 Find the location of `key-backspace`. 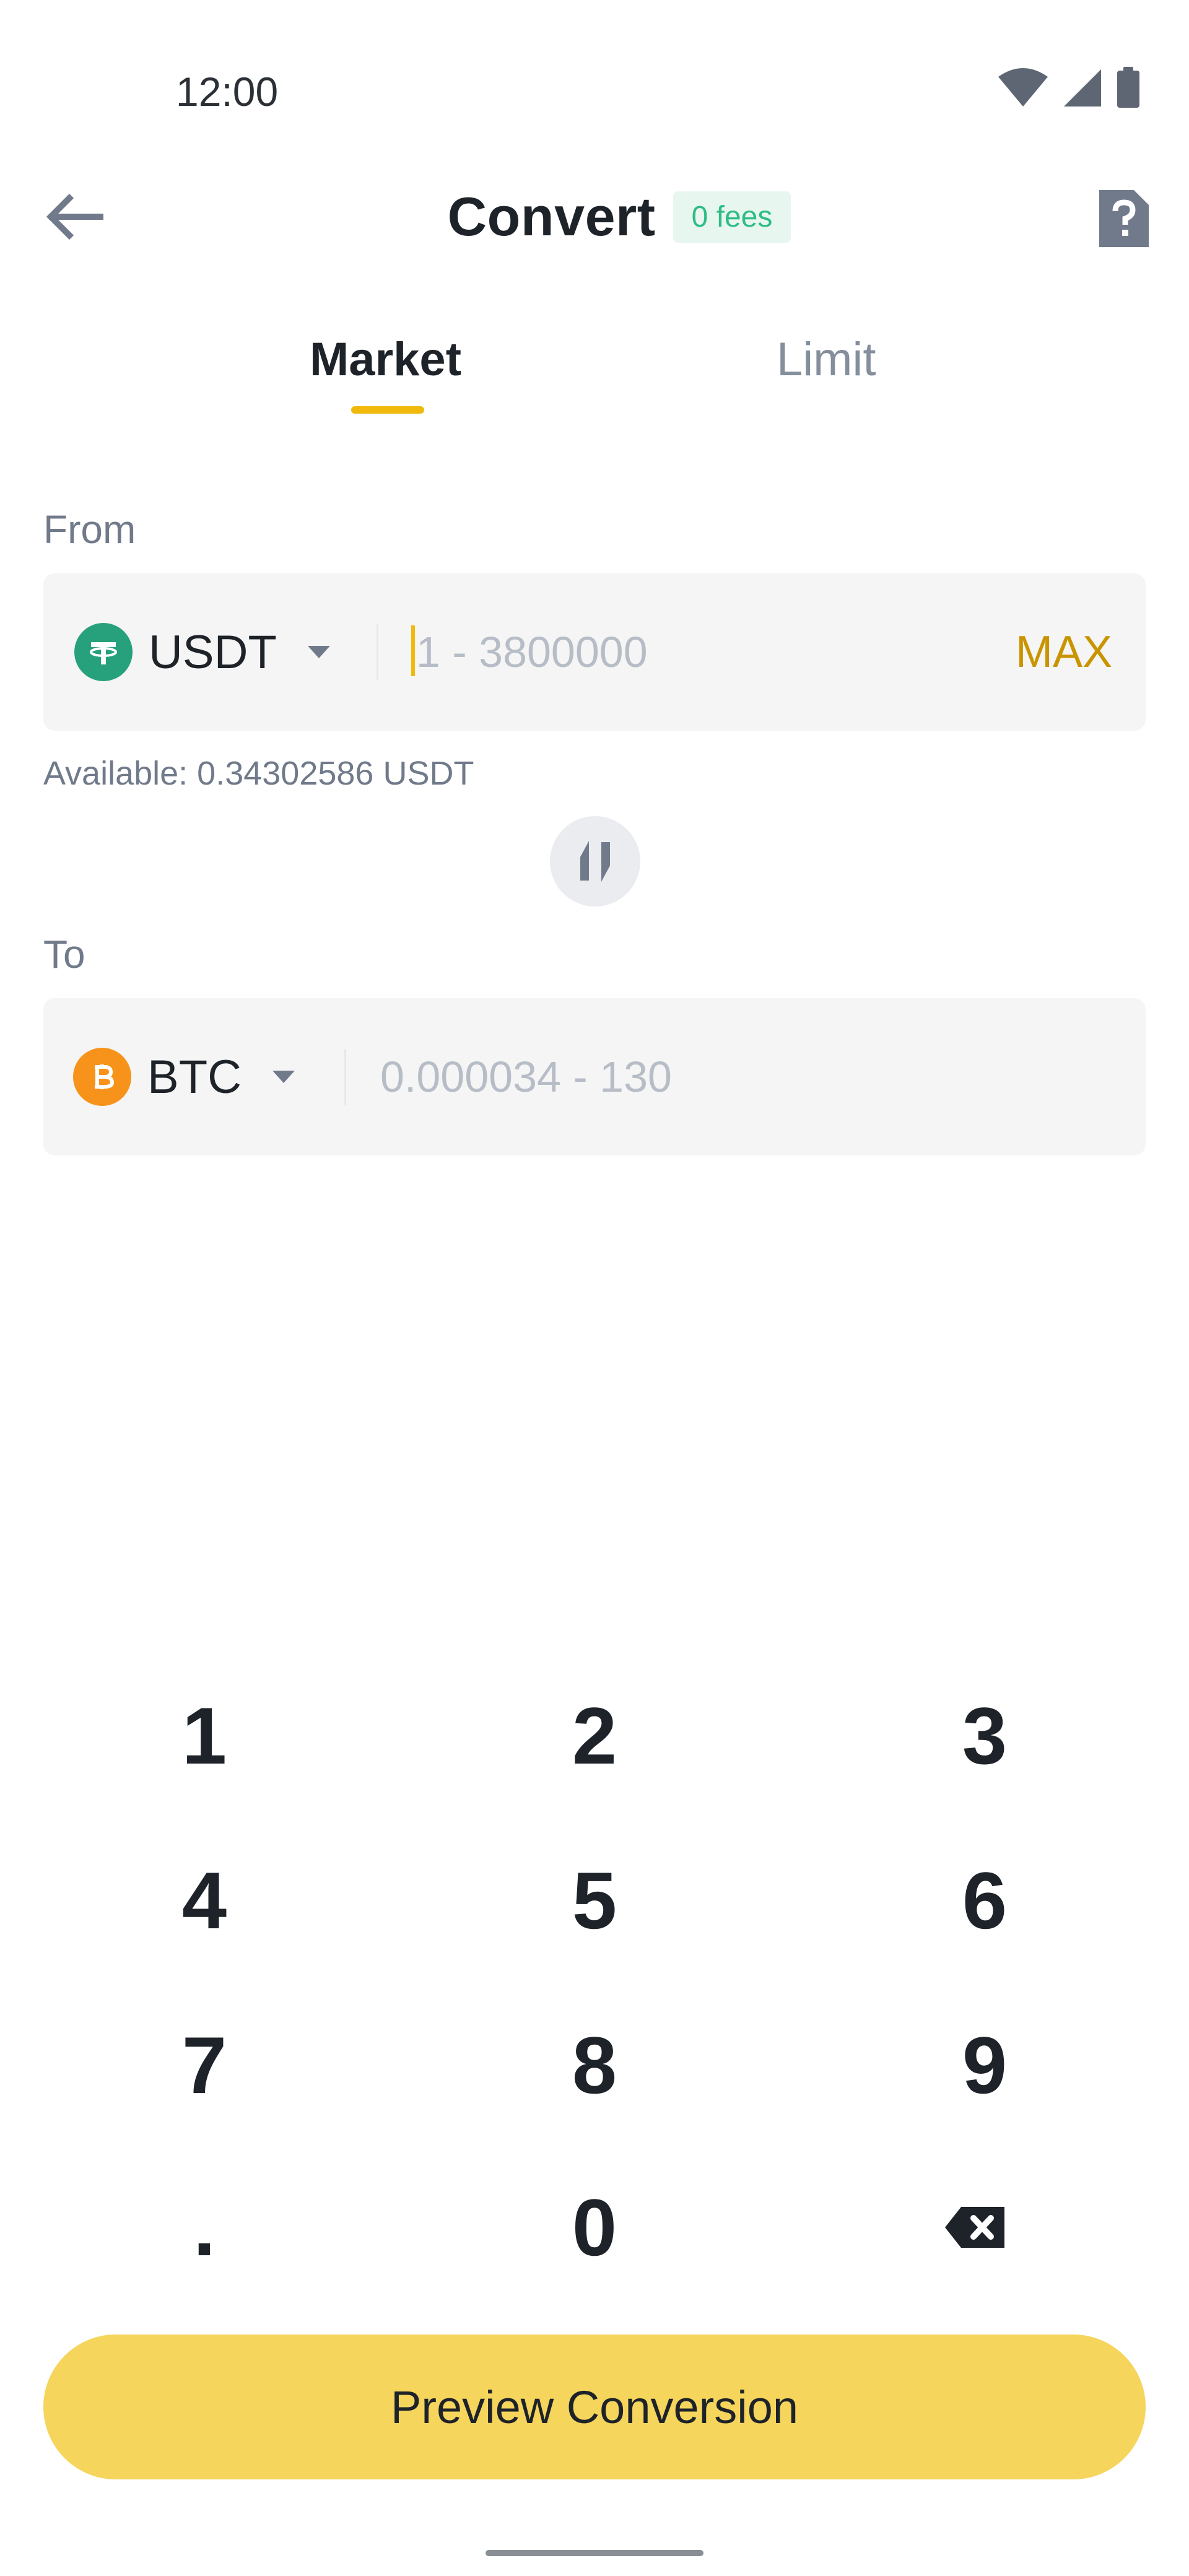

key-backspace is located at coordinates (975, 2227).